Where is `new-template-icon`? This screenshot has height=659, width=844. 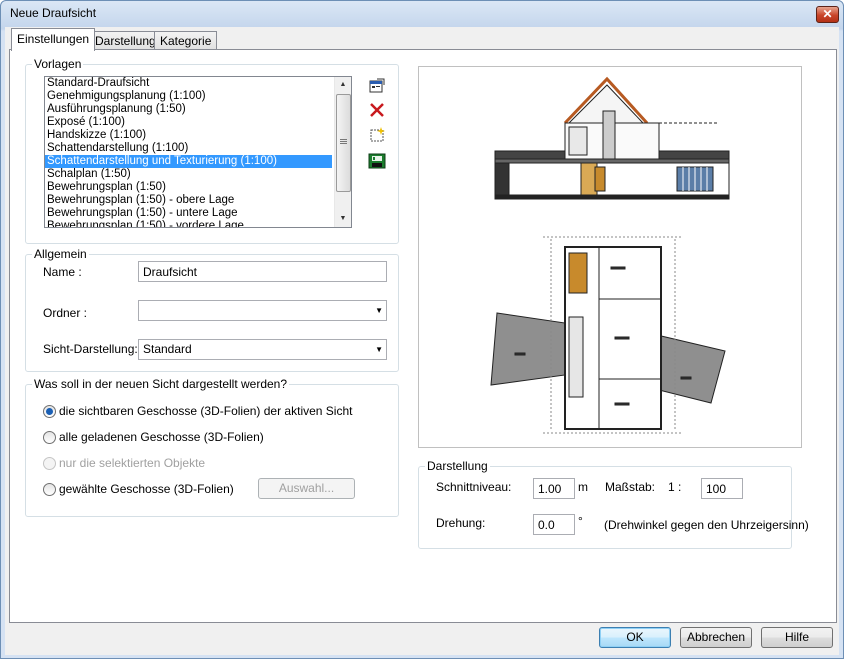
new-template-icon is located at coordinates (377, 134).